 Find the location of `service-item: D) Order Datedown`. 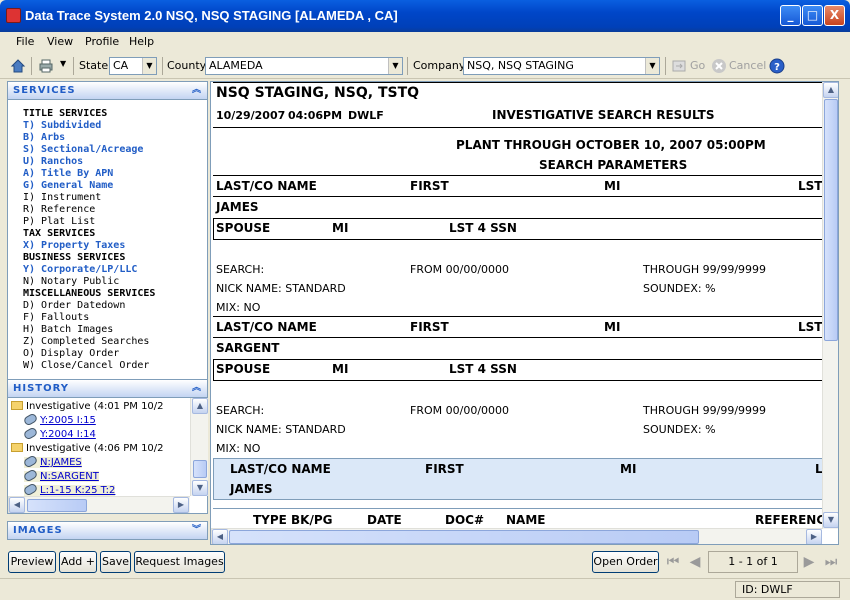

service-item: D) Order Datedown is located at coordinates (74, 306).